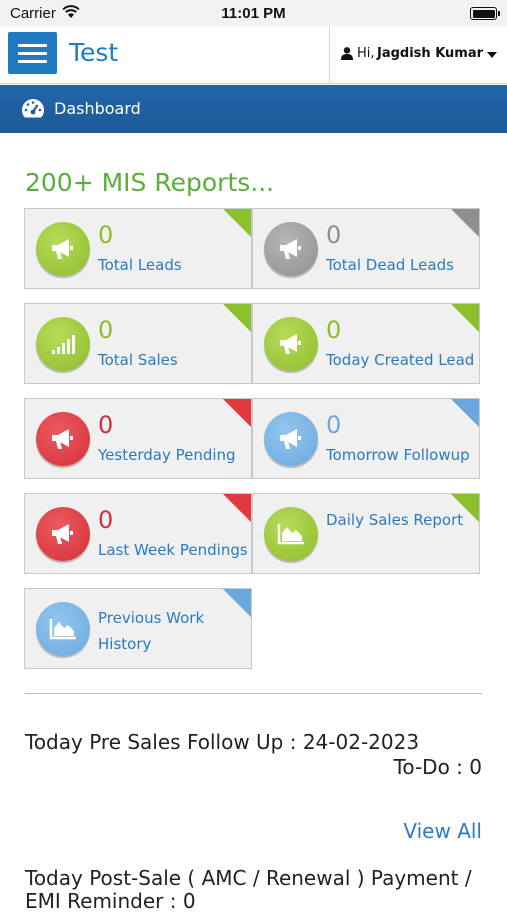 This screenshot has height=913, width=507. What do you see at coordinates (167, 455) in the screenshot?
I see `card-label: Yesterday Pending` at bounding box center [167, 455].